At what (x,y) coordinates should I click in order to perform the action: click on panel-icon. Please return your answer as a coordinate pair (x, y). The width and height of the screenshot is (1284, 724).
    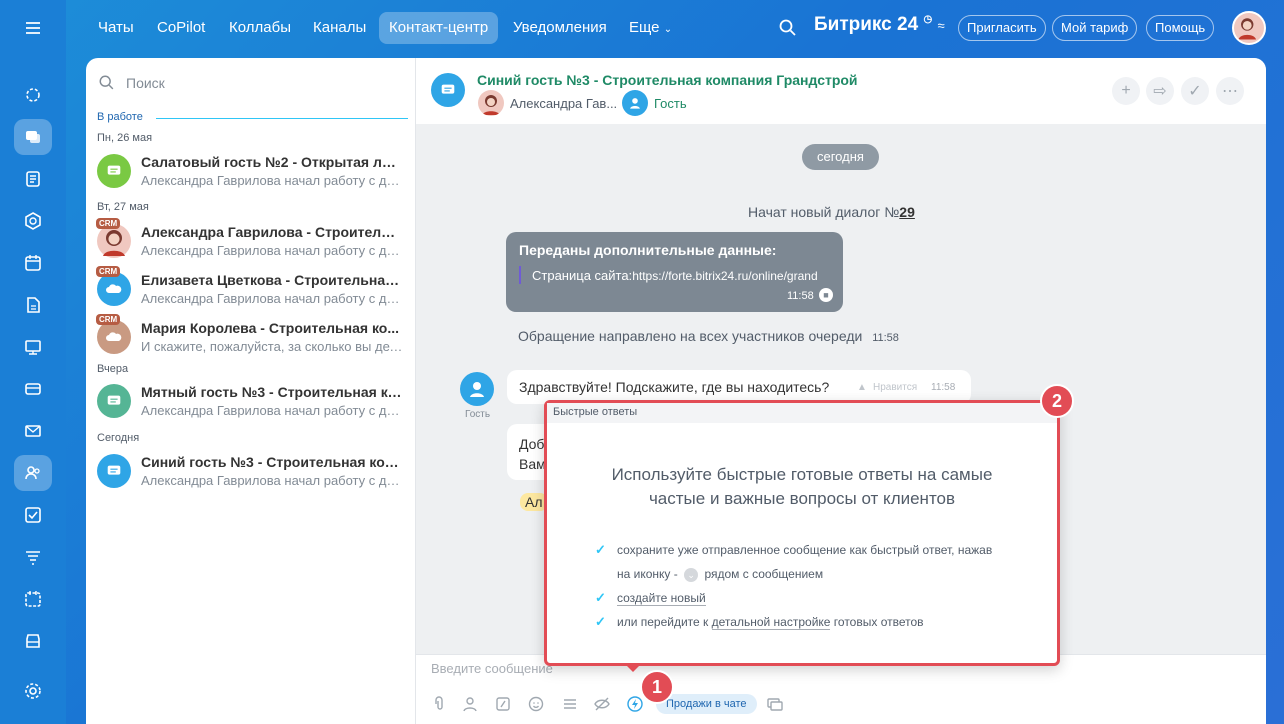
    Looking at the image, I should click on (775, 704).